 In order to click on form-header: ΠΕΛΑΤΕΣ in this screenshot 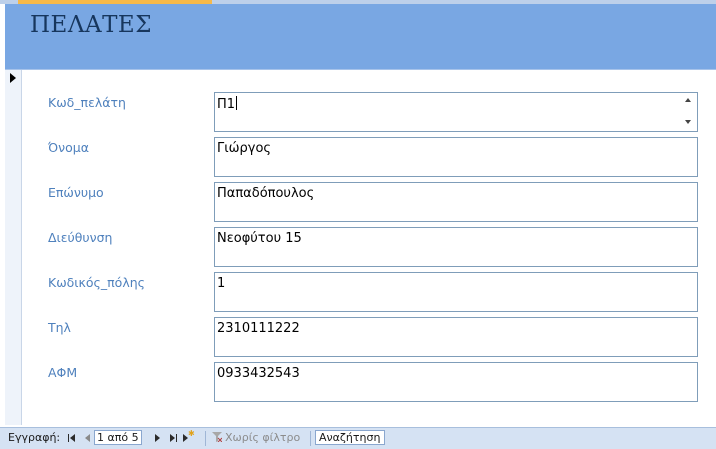, I will do `click(360, 37)`.